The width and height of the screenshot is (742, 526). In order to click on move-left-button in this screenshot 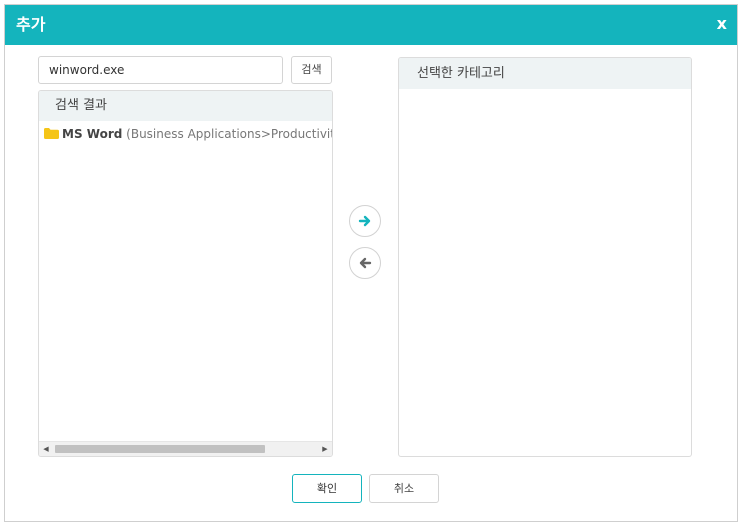, I will do `click(365, 263)`.